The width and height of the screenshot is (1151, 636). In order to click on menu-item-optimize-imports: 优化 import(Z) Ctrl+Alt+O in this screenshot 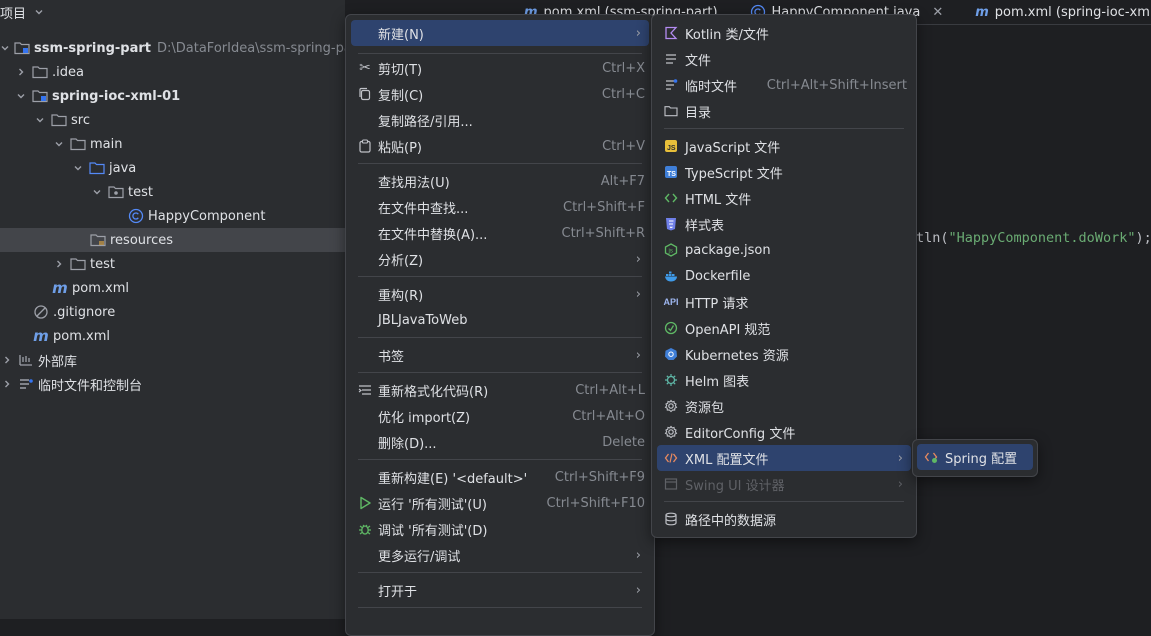, I will do `click(500, 416)`.